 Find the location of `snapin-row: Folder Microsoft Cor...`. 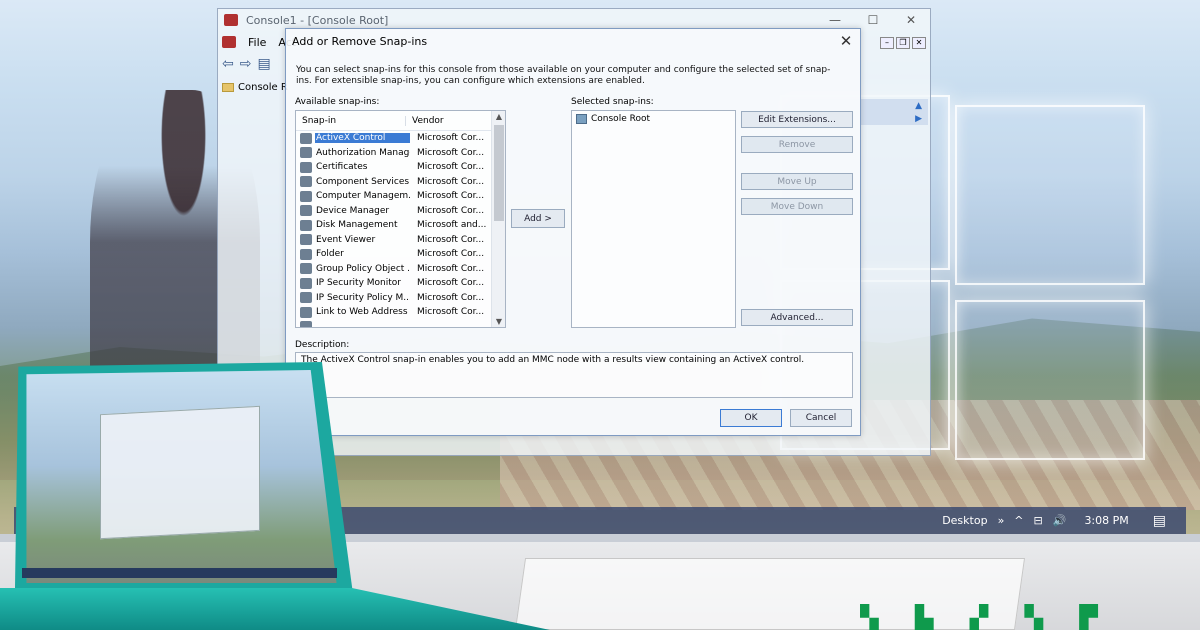

snapin-row: Folder Microsoft Cor... is located at coordinates (400, 254).